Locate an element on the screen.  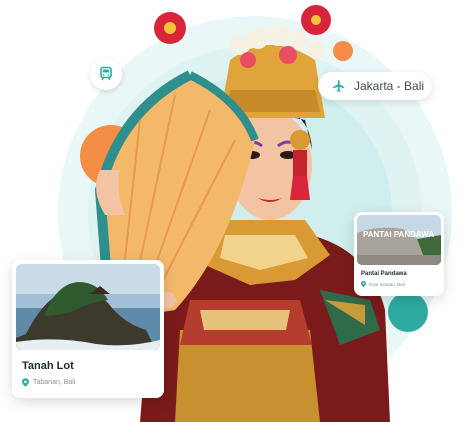
train-icon is located at coordinates (106, 73).